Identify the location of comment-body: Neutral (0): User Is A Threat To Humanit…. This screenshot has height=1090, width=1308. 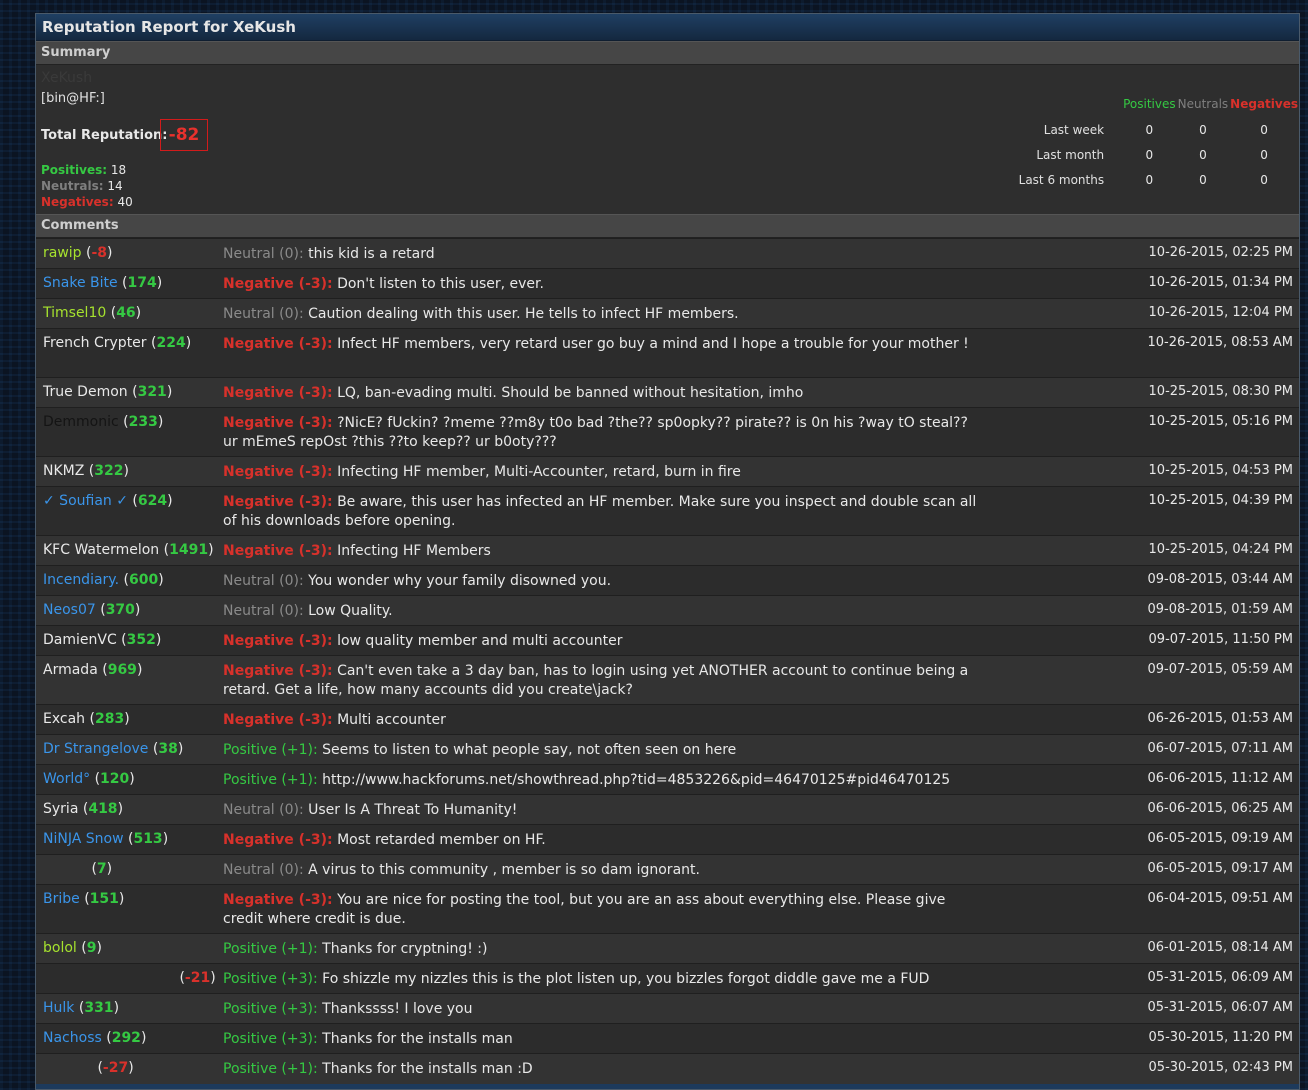
(597, 809).